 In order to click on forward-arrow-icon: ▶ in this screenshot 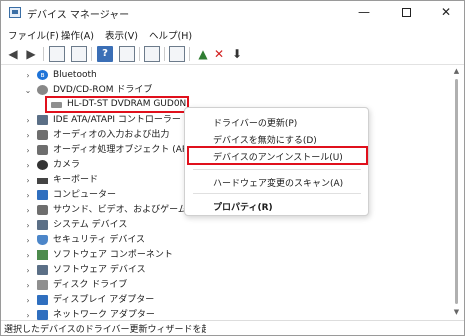, I will do `click(31, 54)`.